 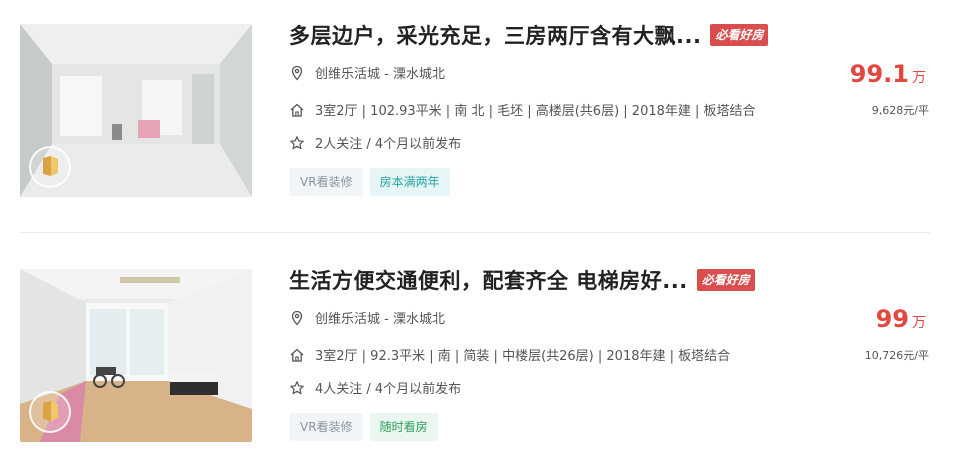 I want to click on tag-deed-two-years: 房本满两年, so click(x=409, y=182).